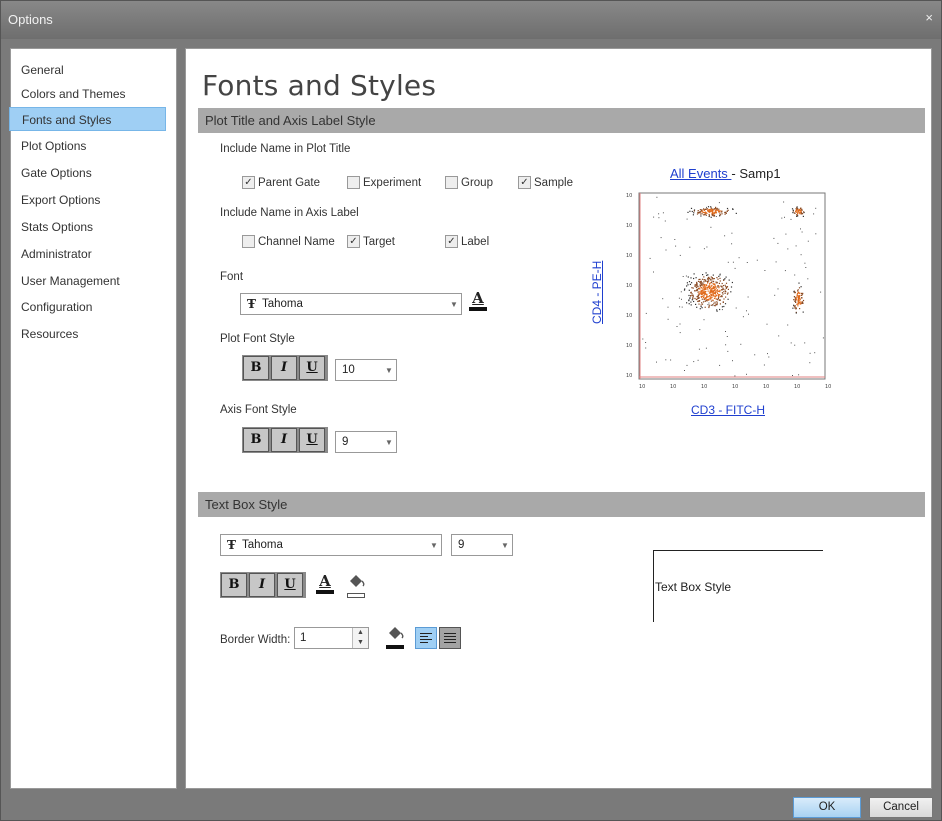 Image resolution: width=942 pixels, height=821 pixels. What do you see at coordinates (426, 638) in the screenshot?
I see `align-left-button` at bounding box center [426, 638].